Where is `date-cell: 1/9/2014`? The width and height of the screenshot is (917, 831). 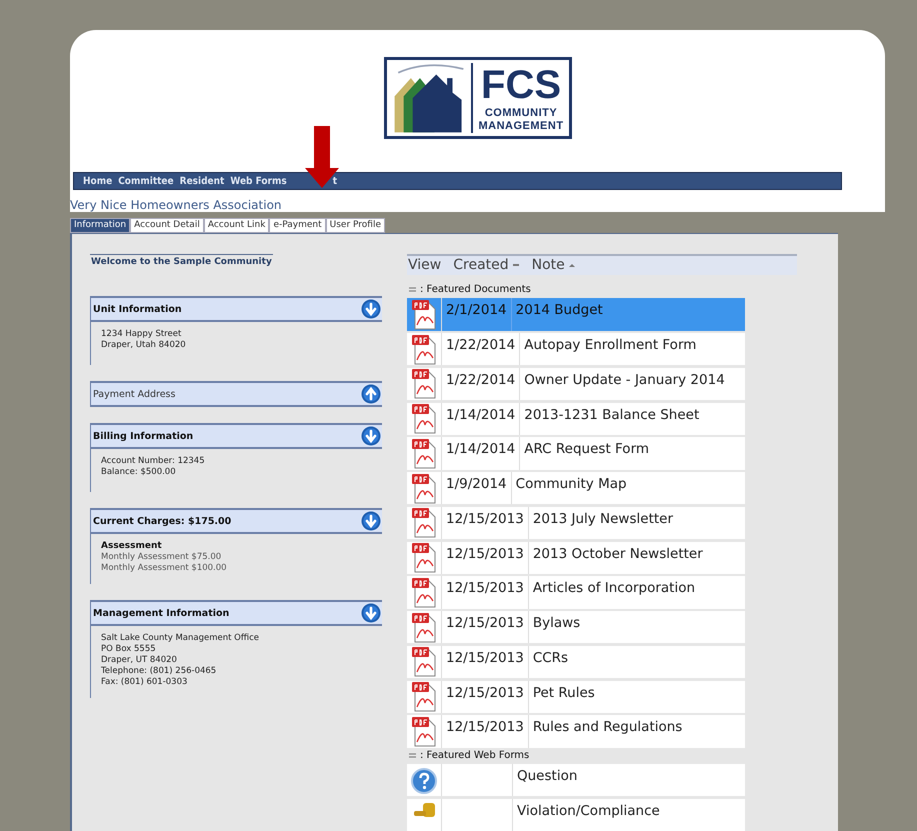
date-cell: 1/9/2014 is located at coordinates (477, 488).